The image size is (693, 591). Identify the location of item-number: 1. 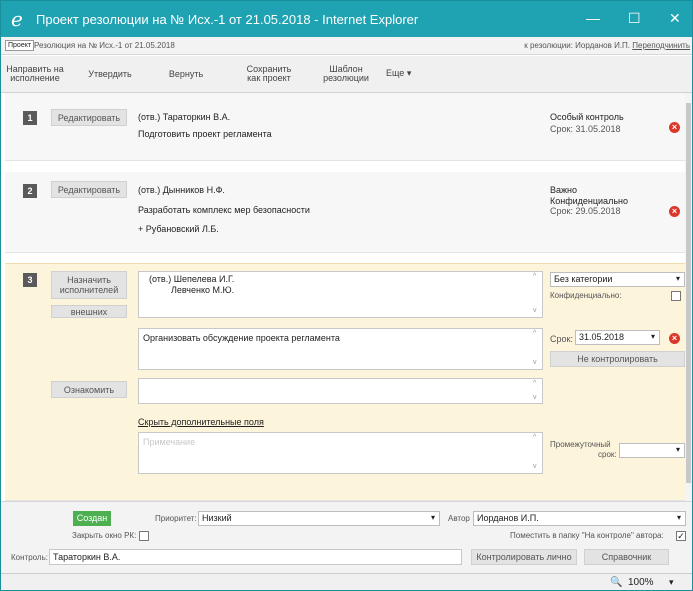
(30, 118).